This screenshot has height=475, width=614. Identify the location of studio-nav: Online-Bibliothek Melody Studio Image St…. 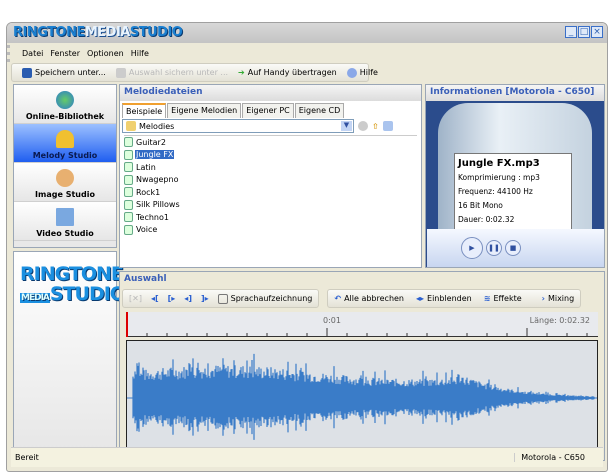
(65, 166).